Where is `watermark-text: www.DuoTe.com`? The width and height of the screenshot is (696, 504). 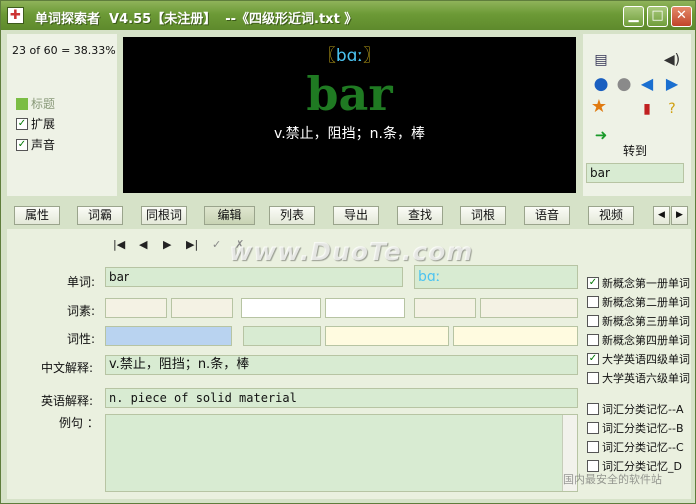
watermark-text: www.DuoTe.com is located at coordinates (351, 251).